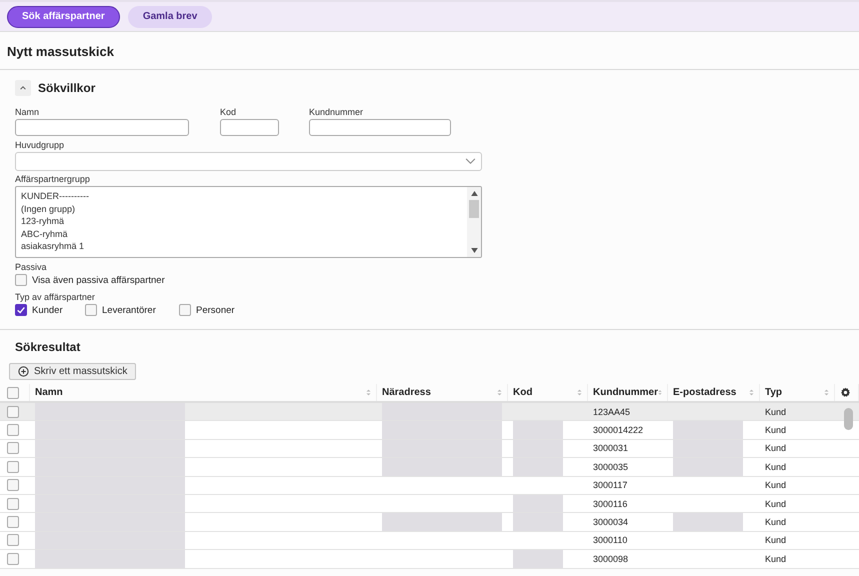  I want to click on table-row: 3000098 Kund, so click(429, 559).